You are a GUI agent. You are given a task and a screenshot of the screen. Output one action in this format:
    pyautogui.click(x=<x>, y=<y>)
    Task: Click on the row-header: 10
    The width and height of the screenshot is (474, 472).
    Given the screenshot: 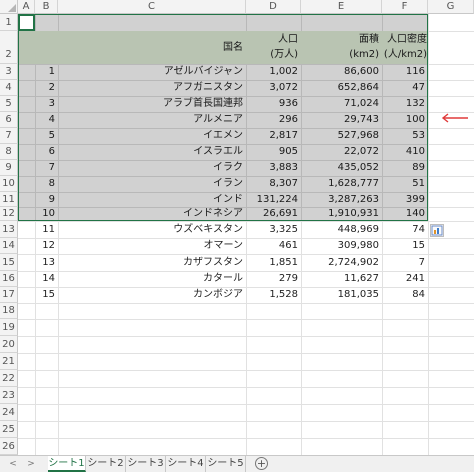 What is the action you would take?
    pyautogui.click(x=9, y=184)
    